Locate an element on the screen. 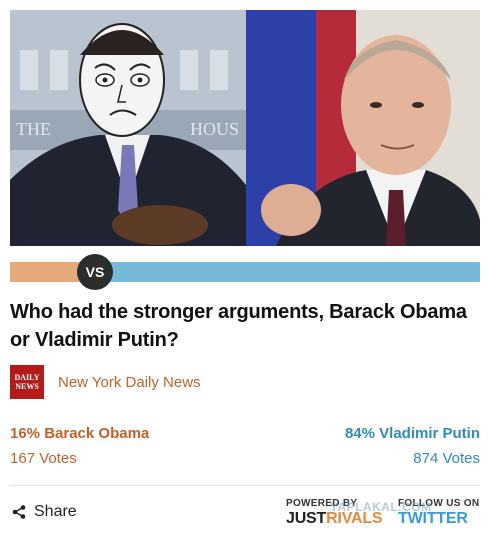 This screenshot has width=489, height=542. vs-badge: VS is located at coordinates (95, 272).